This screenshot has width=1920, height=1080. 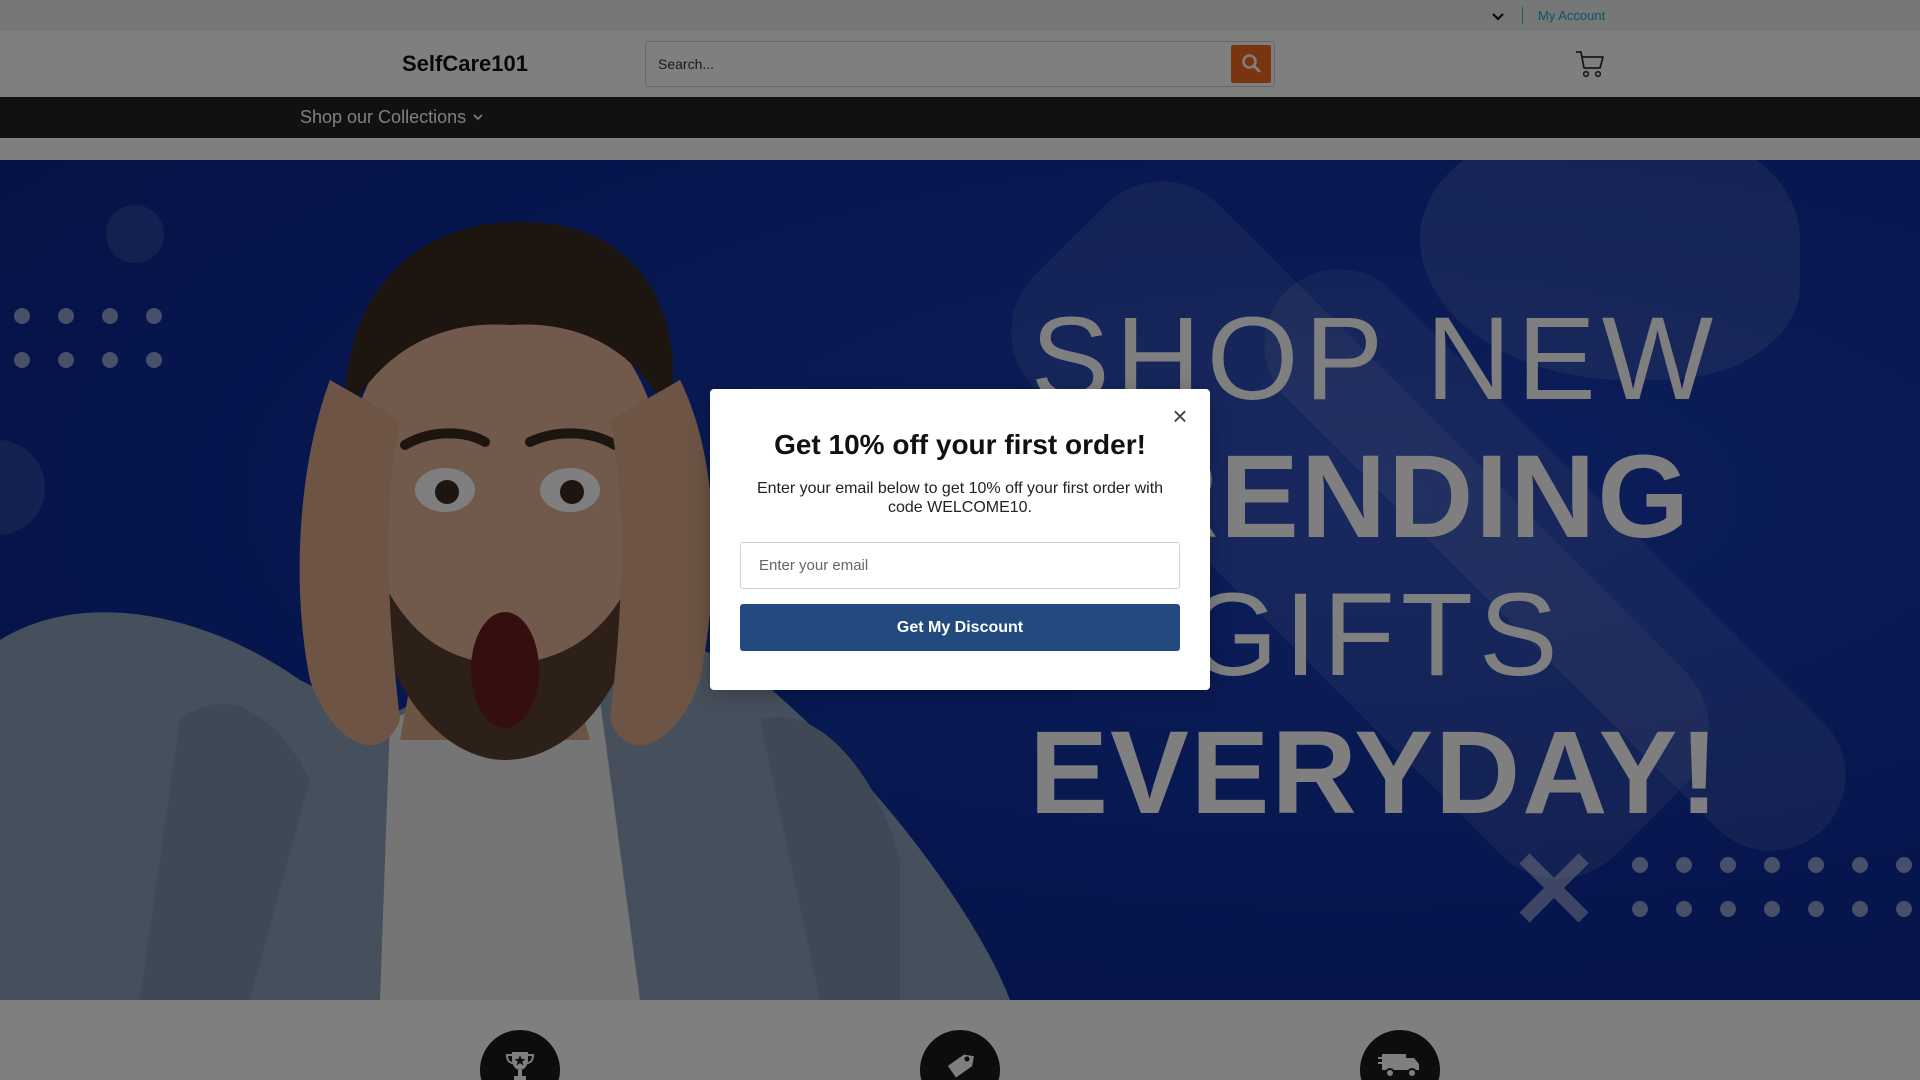 I want to click on popup-title: Get 10% off your first order!, so click(x=960, y=444).